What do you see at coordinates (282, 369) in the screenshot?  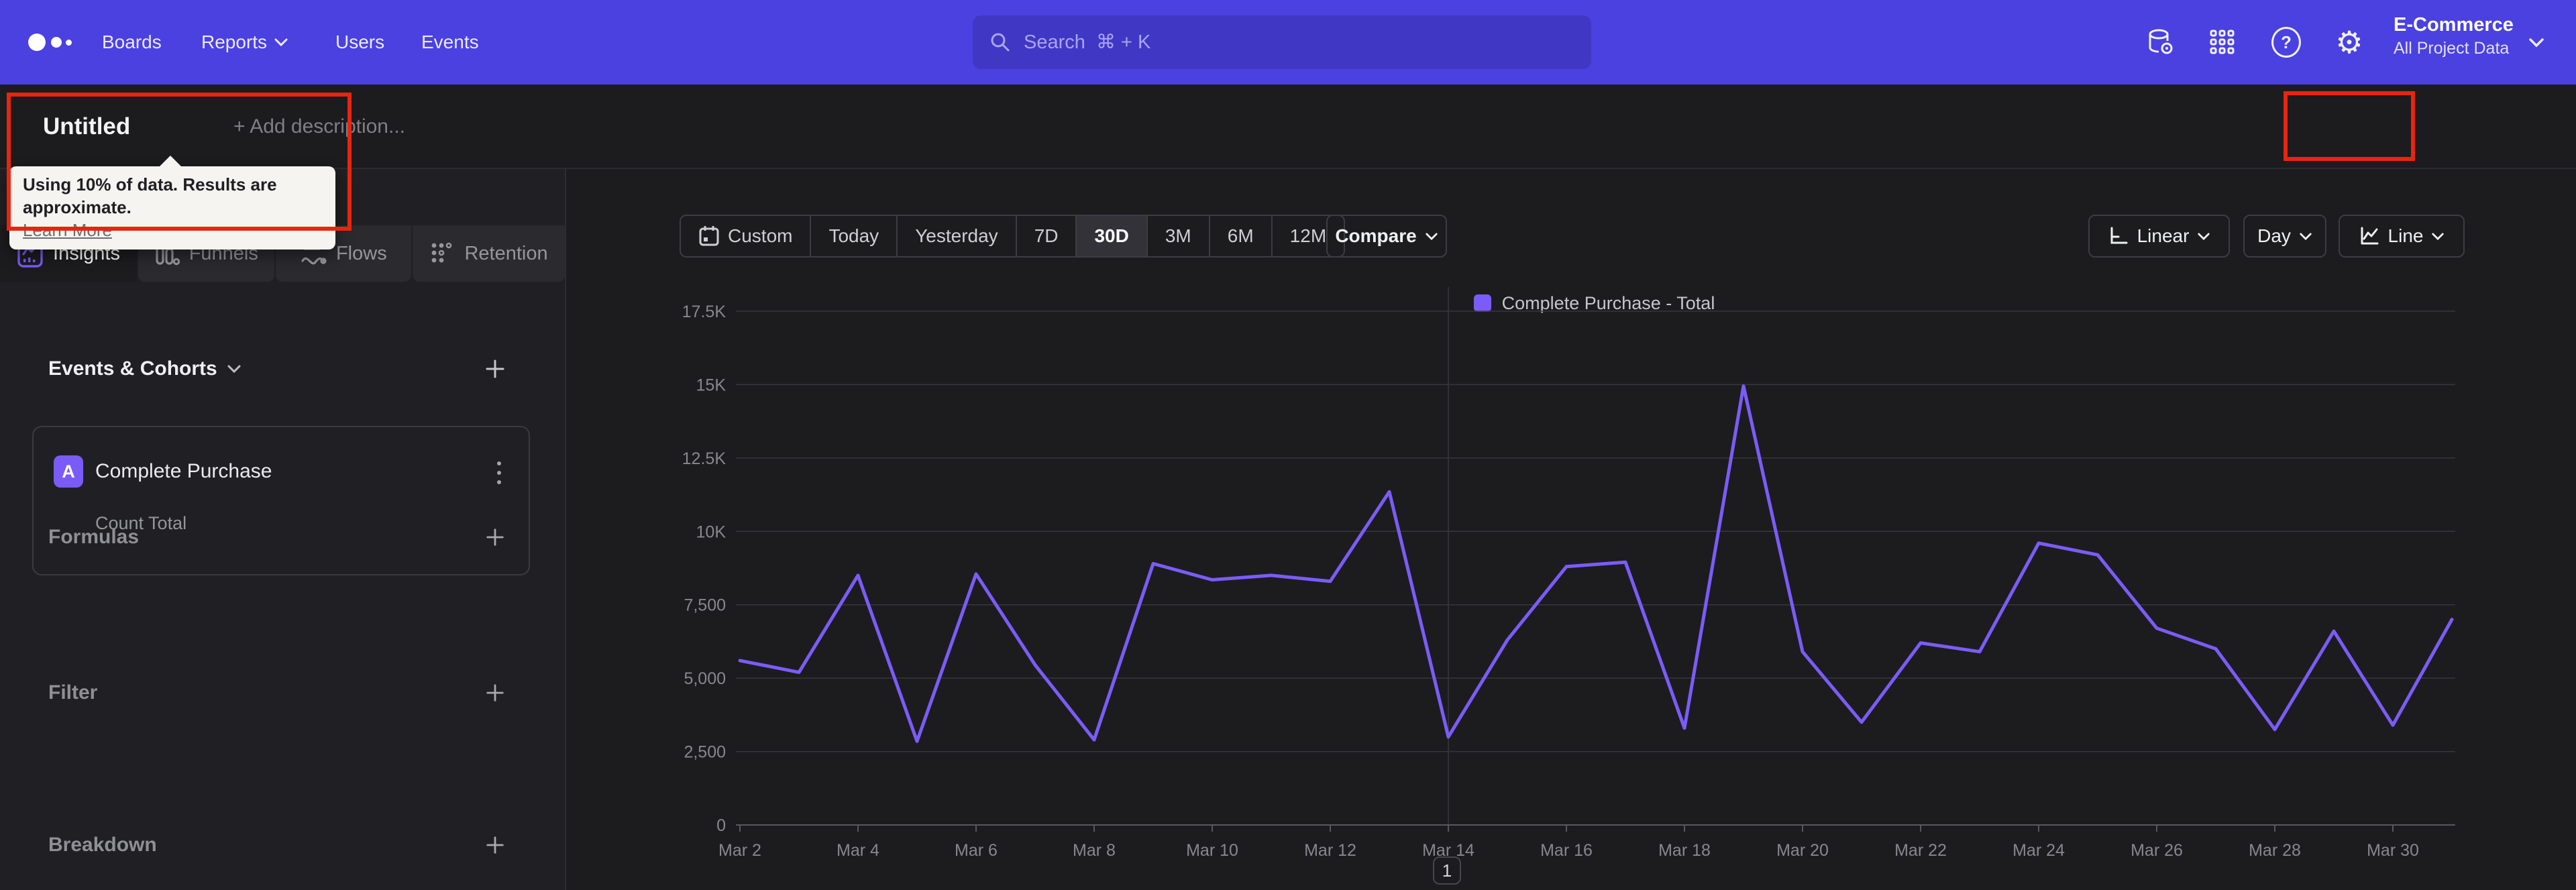 I see `events-cohorts-header: Events & Cohorts` at bounding box center [282, 369].